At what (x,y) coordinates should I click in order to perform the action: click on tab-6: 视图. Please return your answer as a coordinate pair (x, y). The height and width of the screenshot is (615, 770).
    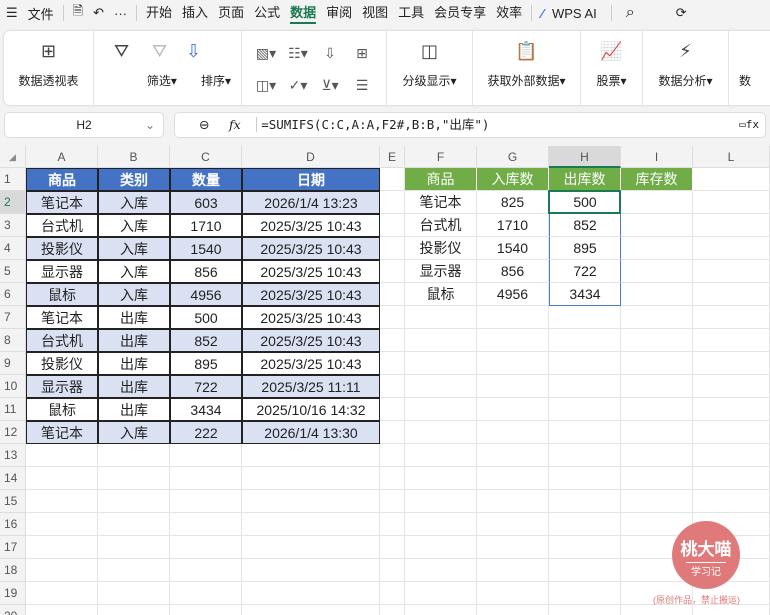
    Looking at the image, I should click on (375, 13).